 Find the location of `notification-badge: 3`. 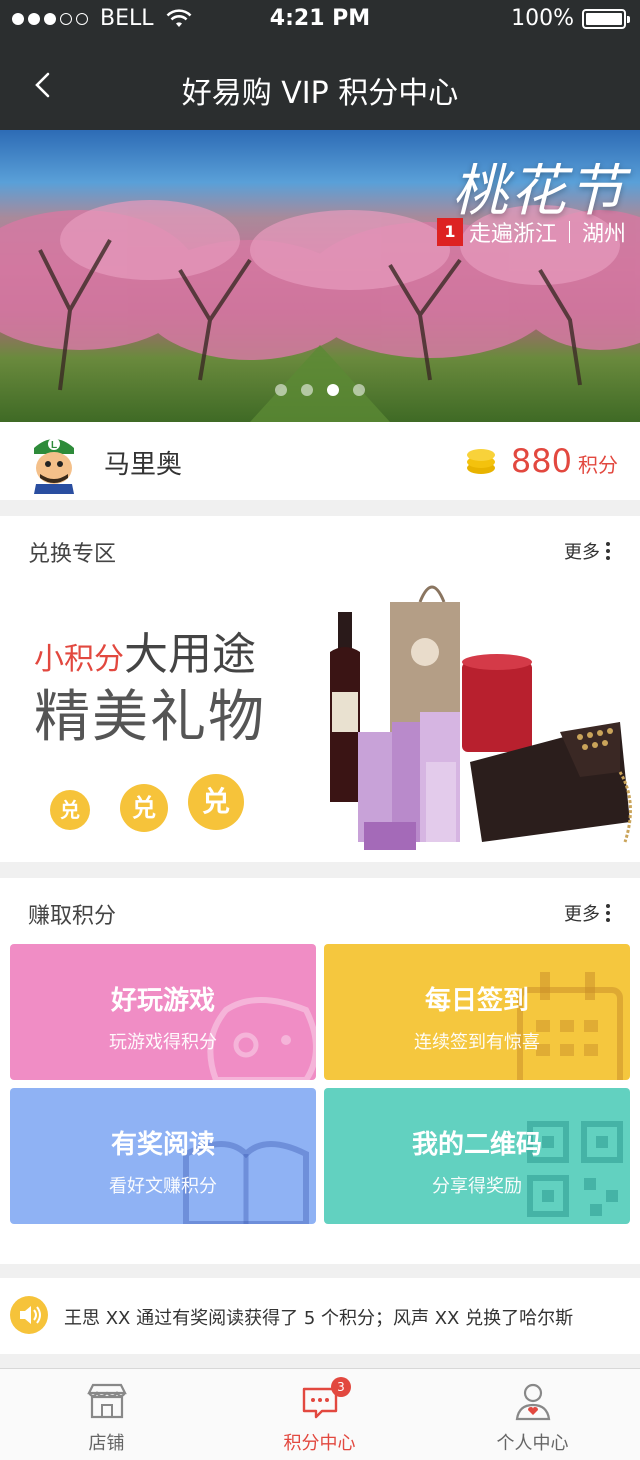

notification-badge: 3 is located at coordinates (341, 1387).